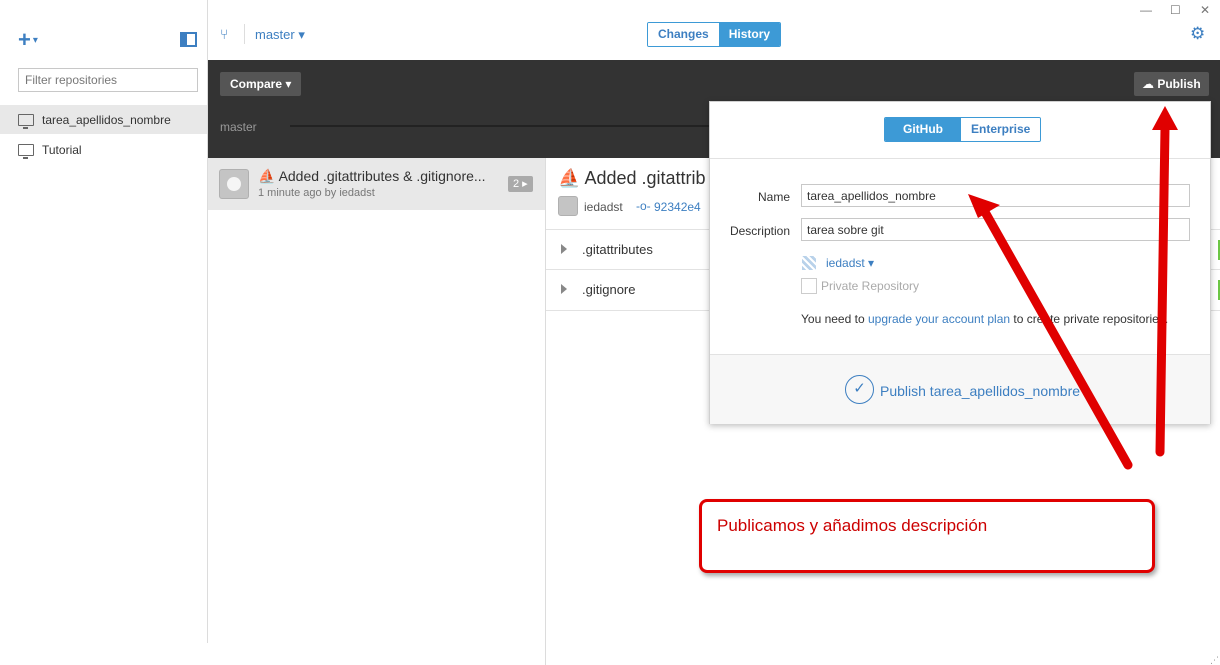 Image resolution: width=1220 pixels, height=665 pixels. Describe the element at coordinates (280, 35) in the screenshot. I see `branch-selector: master ▾` at that location.